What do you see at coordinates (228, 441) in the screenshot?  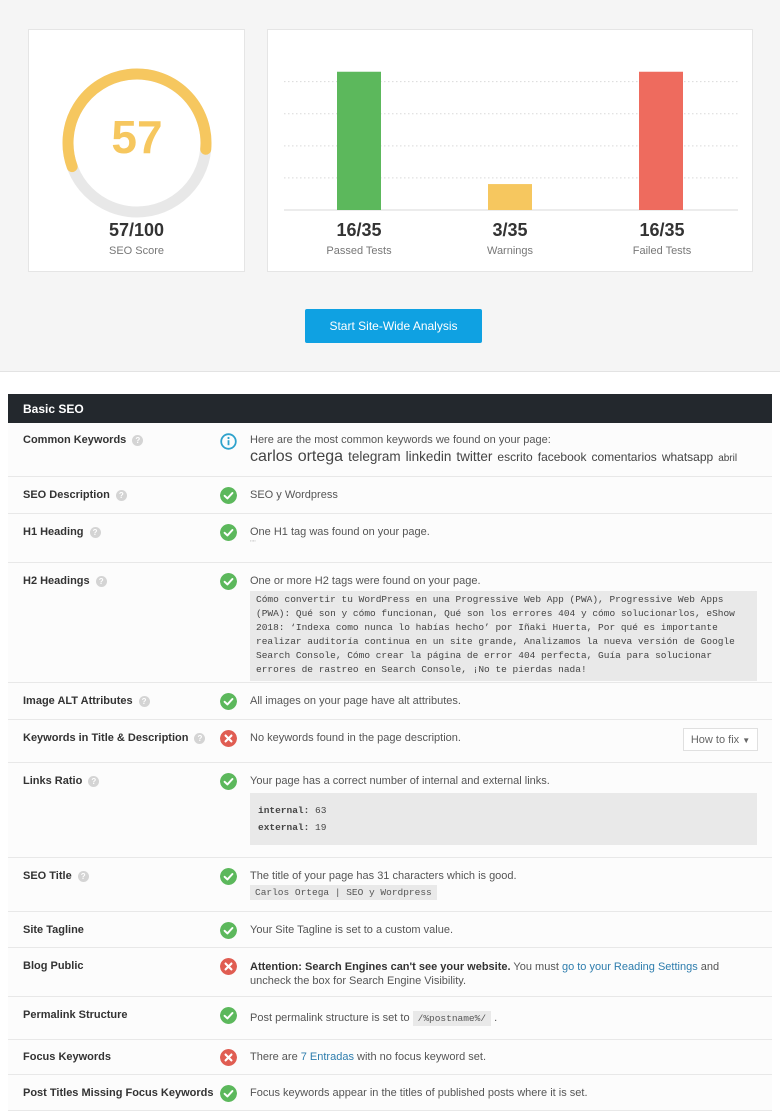 I see `info-icon` at bounding box center [228, 441].